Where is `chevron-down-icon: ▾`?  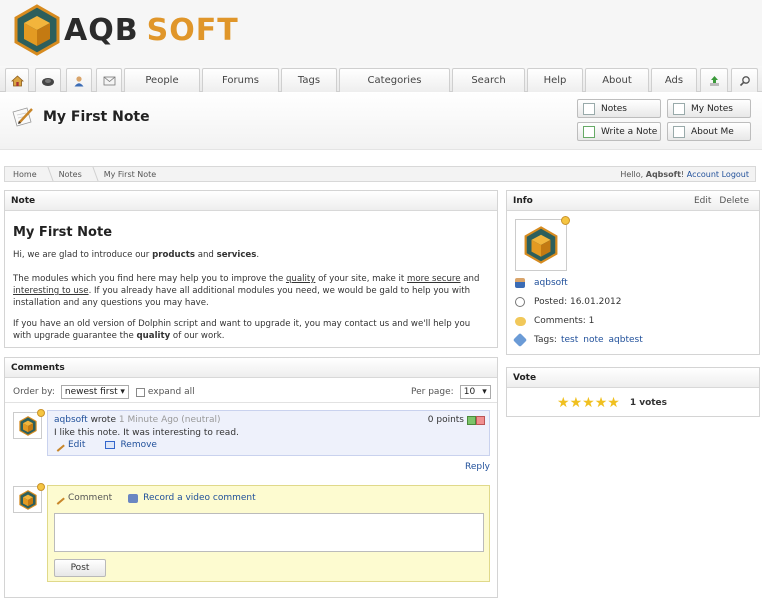 chevron-down-icon: ▾ is located at coordinates (122, 392).